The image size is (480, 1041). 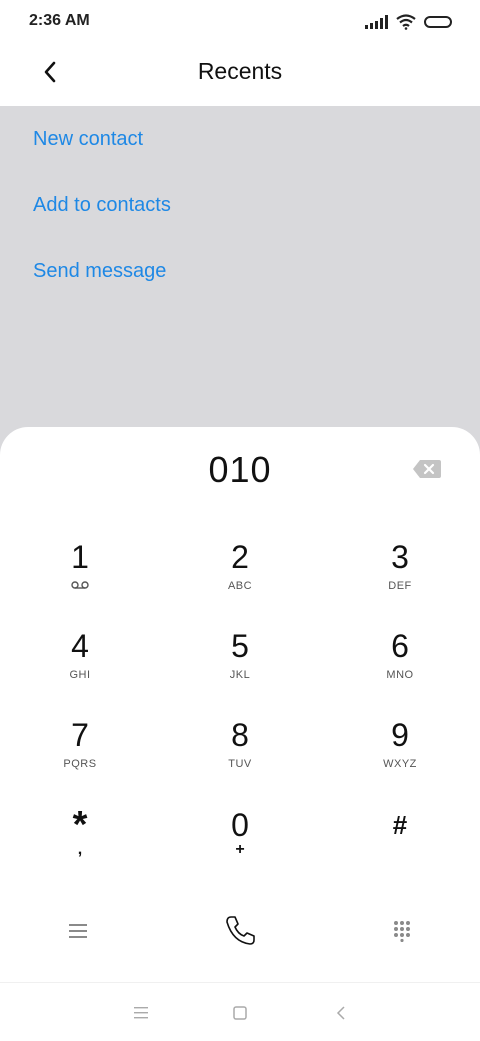 I want to click on menu-button, so click(x=78, y=931).